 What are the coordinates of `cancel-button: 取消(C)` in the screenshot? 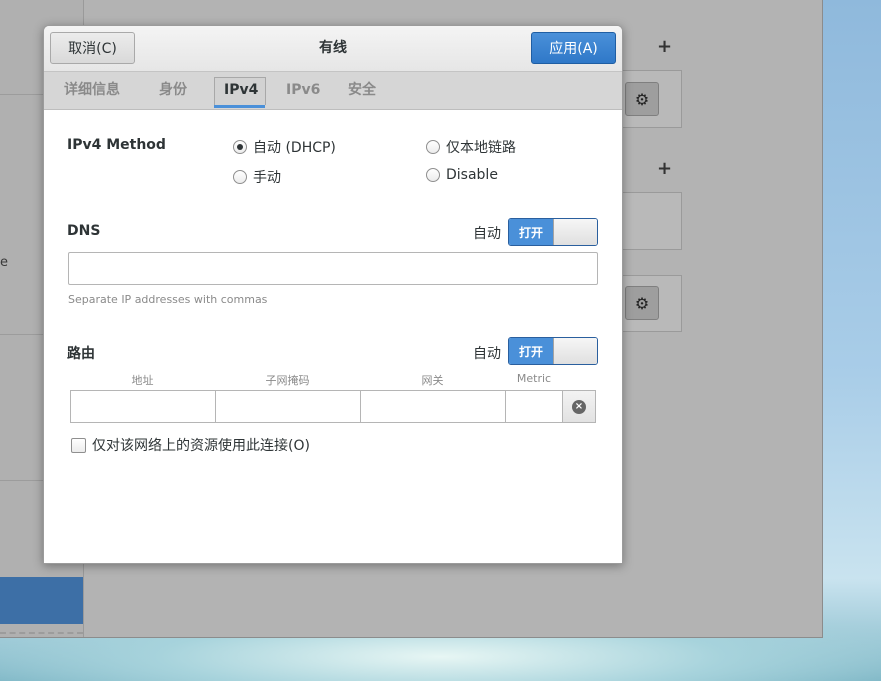 It's located at (92, 48).